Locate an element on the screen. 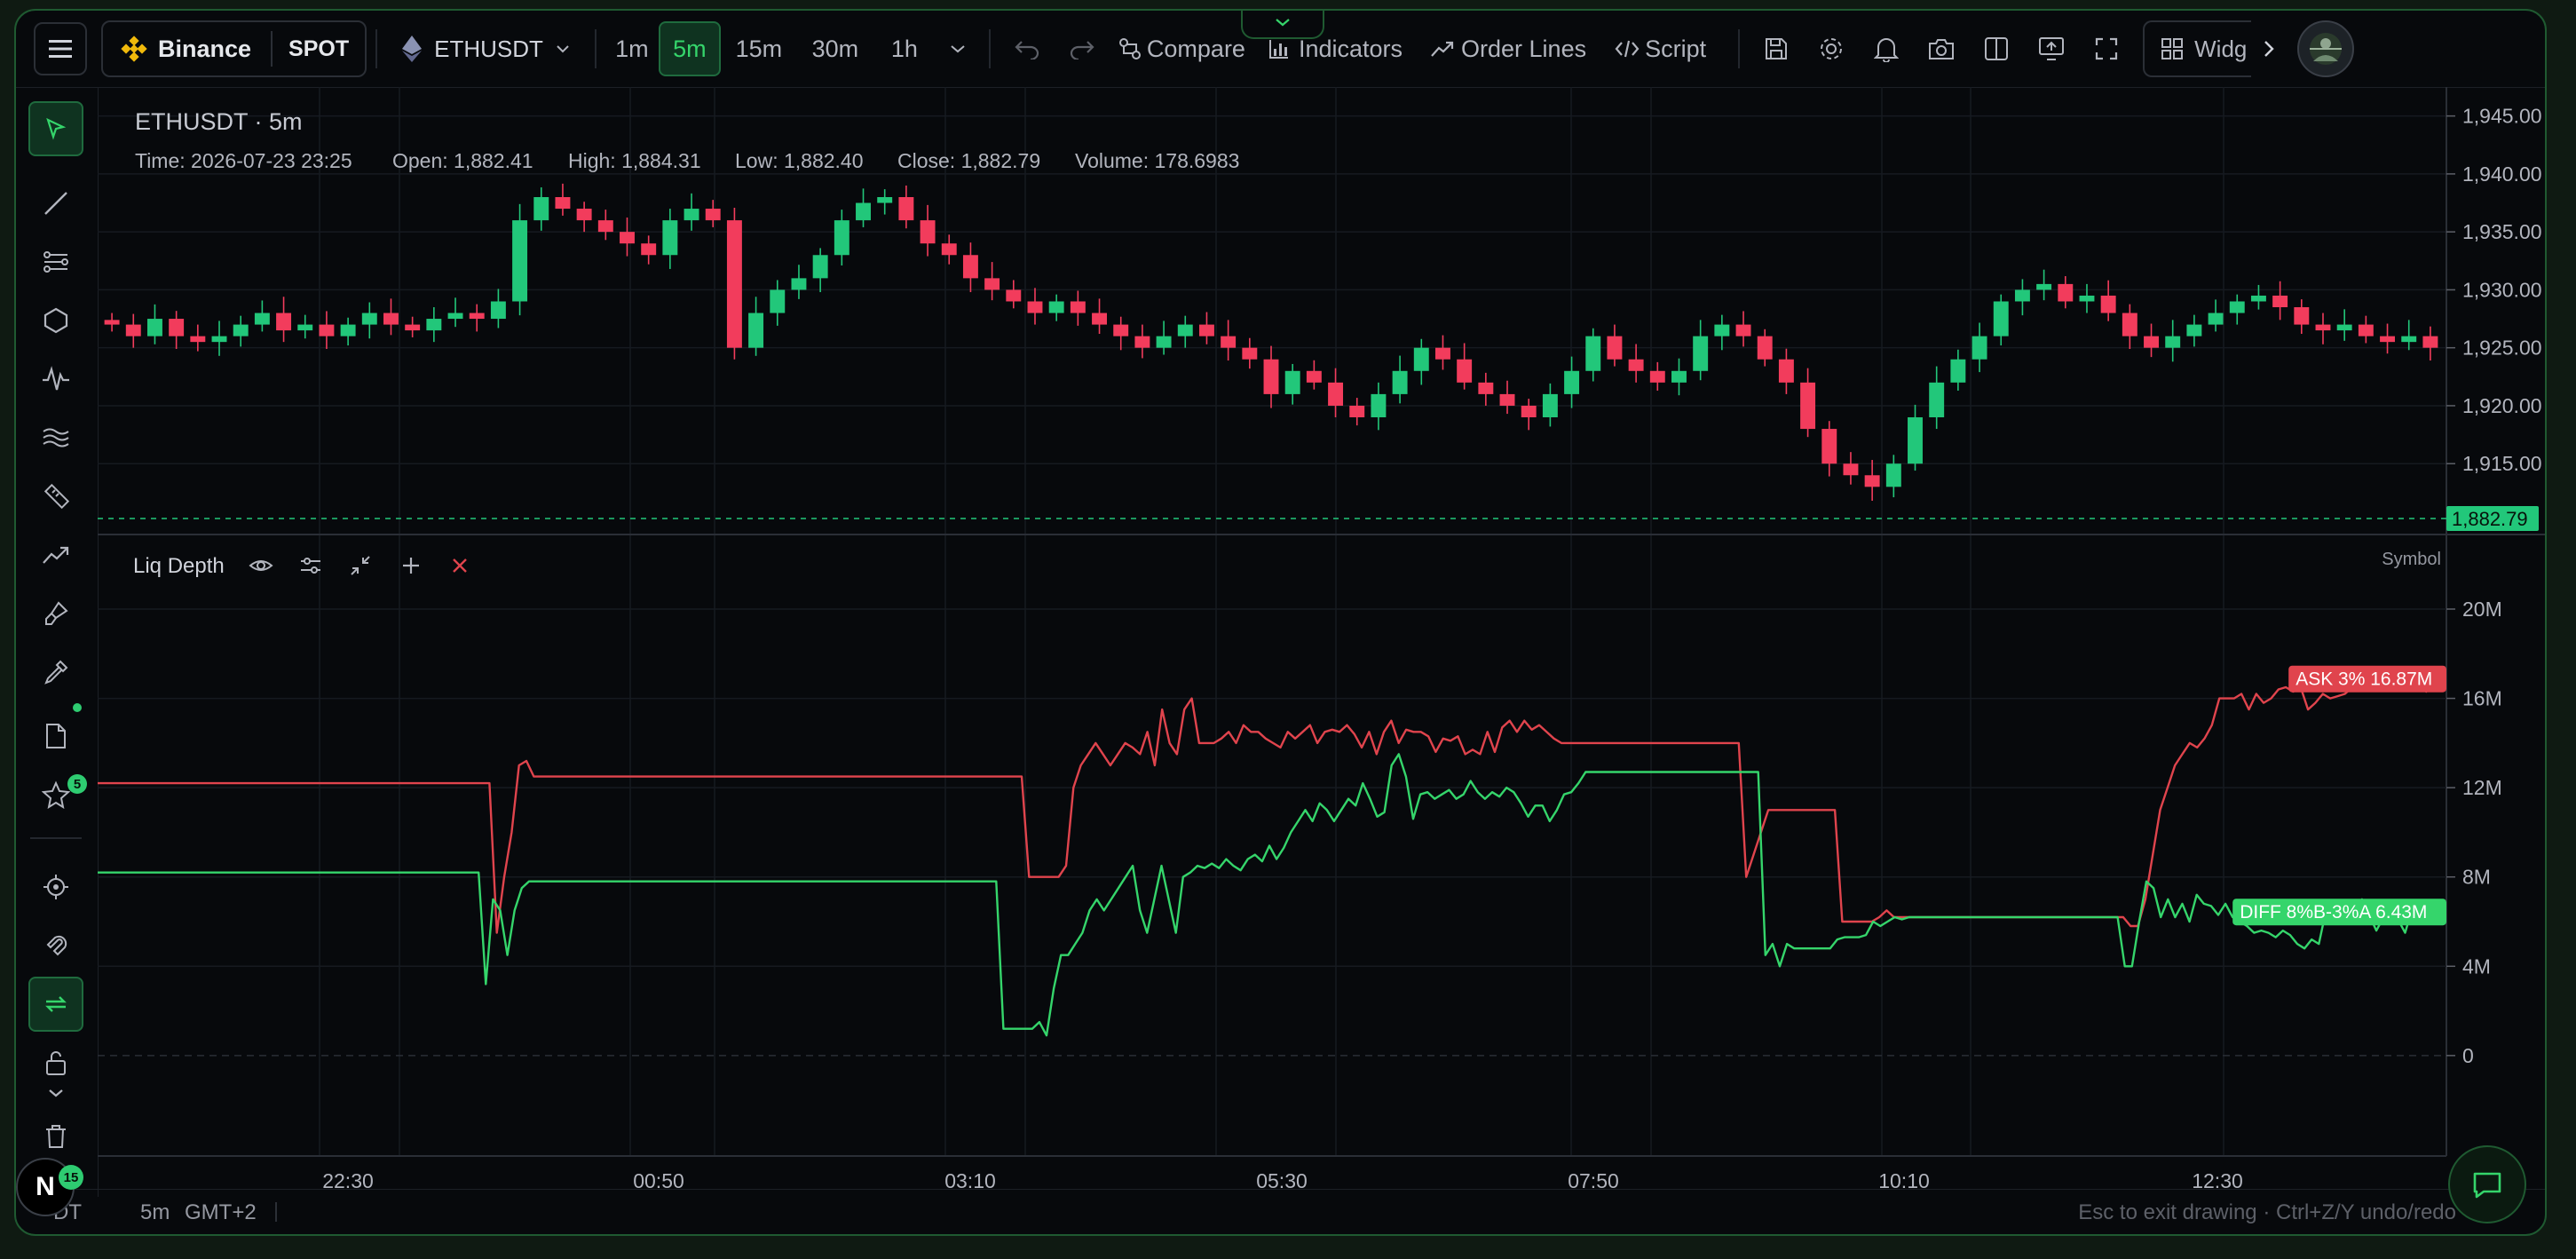  compare-button: Compare is located at coordinates (1182, 48).